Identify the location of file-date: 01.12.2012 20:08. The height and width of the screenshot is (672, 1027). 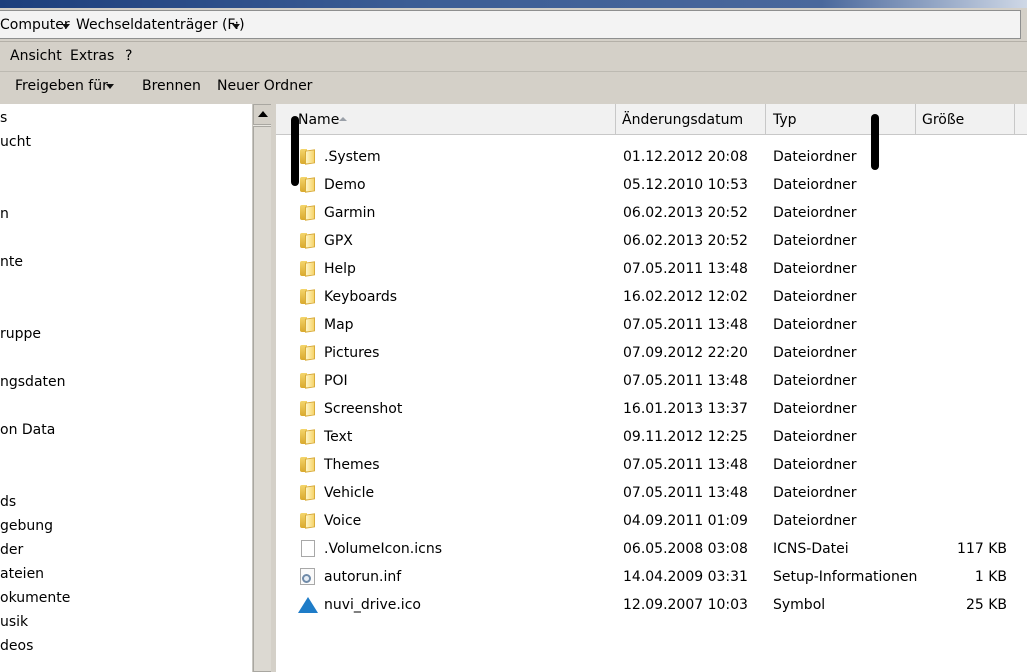
(685, 157).